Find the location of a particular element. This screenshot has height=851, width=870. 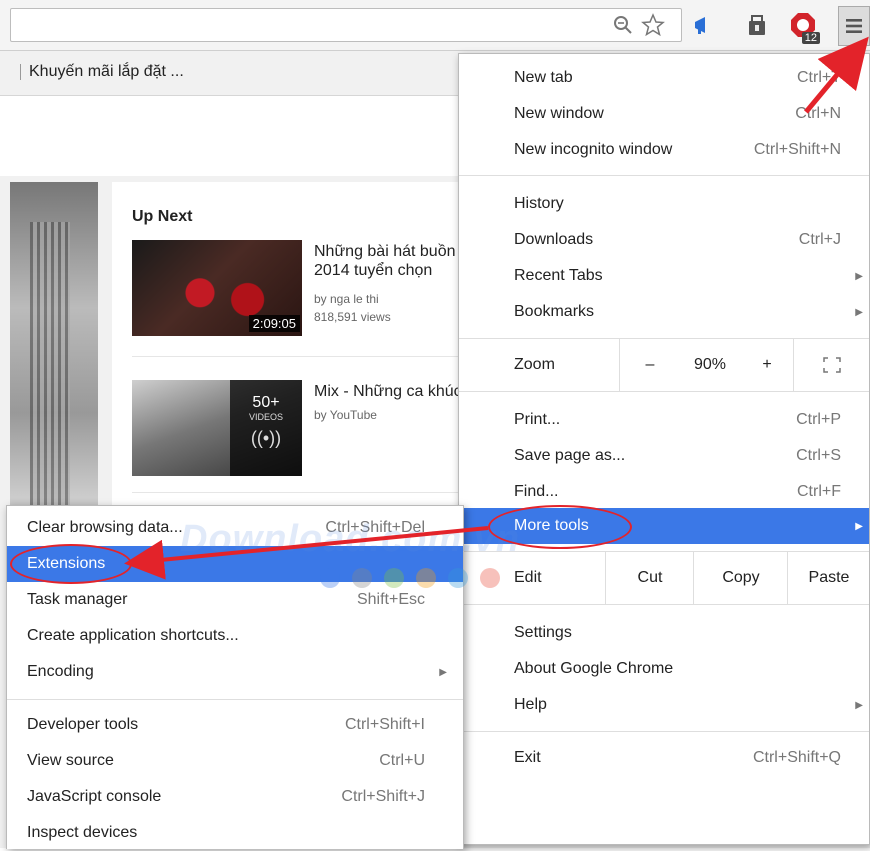

zoom-magnifier-icon is located at coordinates (623, 25).